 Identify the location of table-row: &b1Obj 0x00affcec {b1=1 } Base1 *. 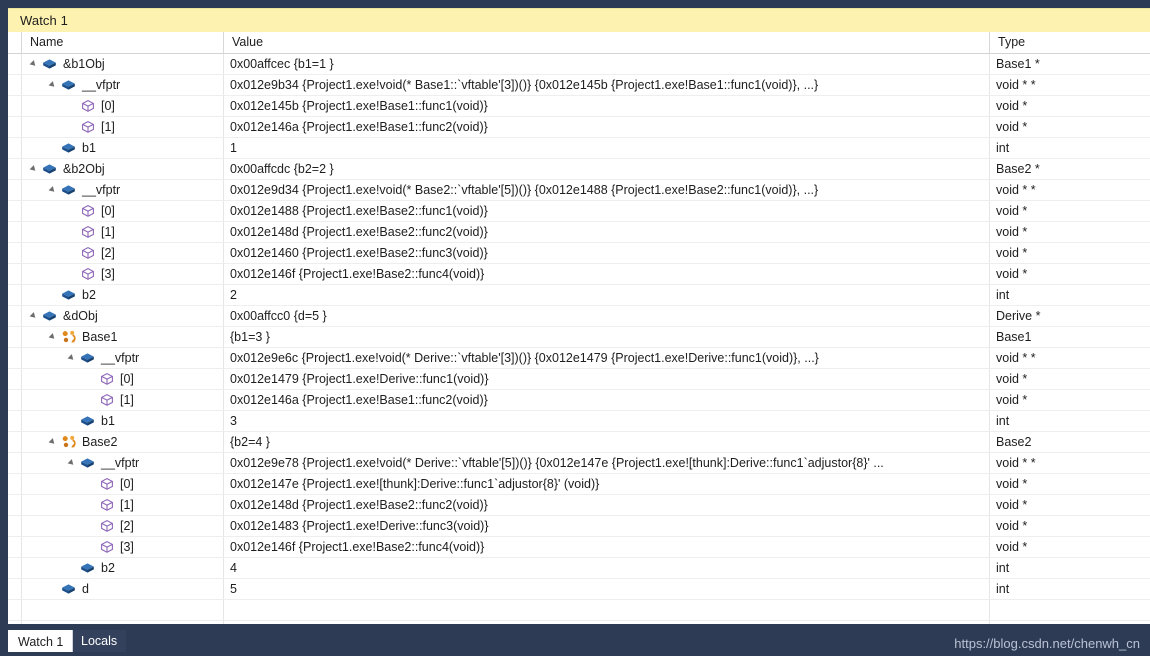
(579, 64).